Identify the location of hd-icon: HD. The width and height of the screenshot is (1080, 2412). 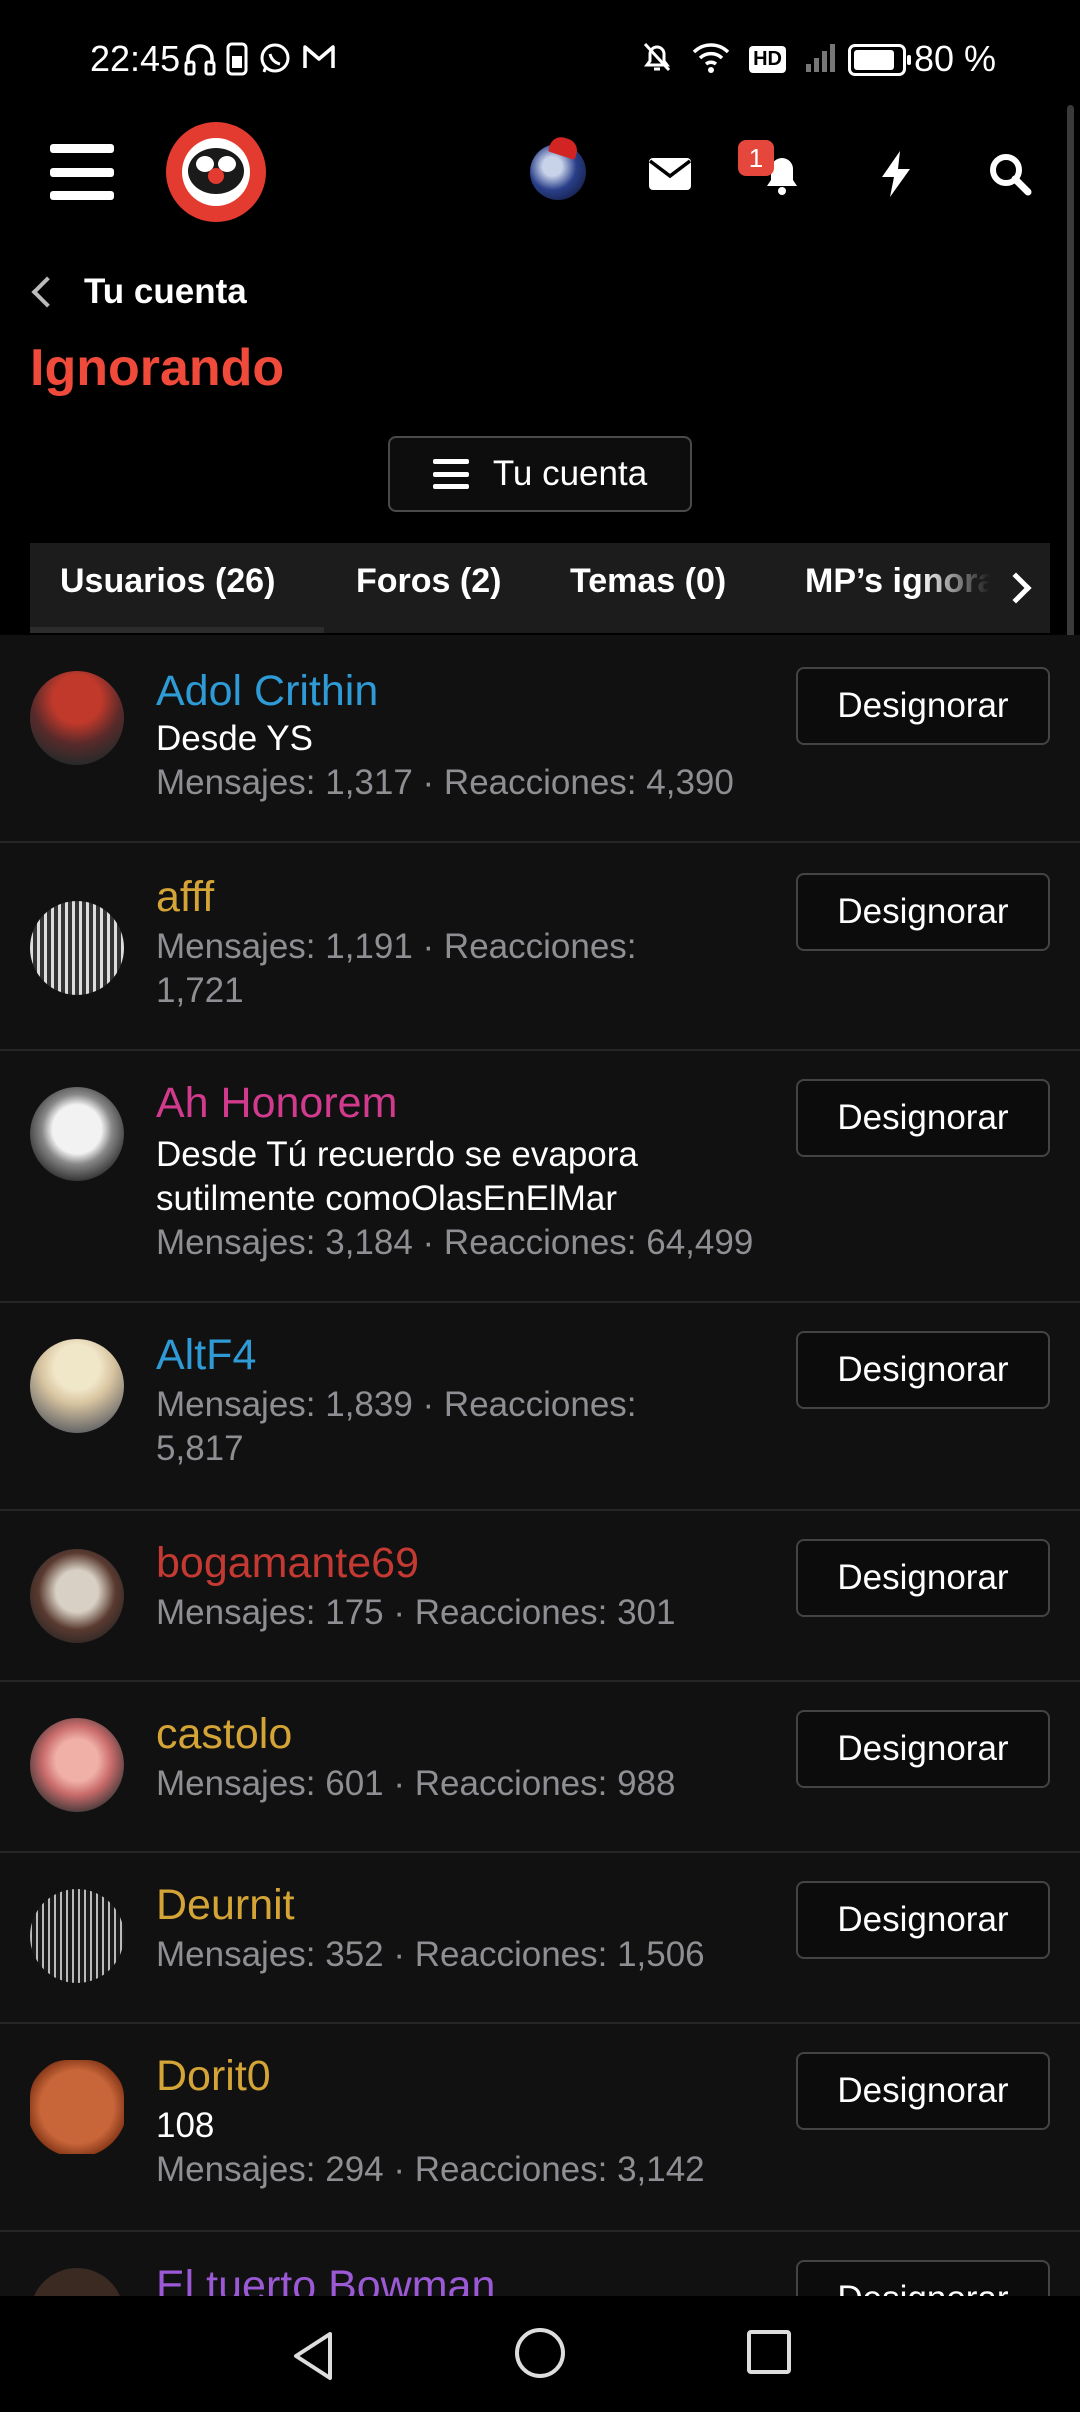
(767, 59).